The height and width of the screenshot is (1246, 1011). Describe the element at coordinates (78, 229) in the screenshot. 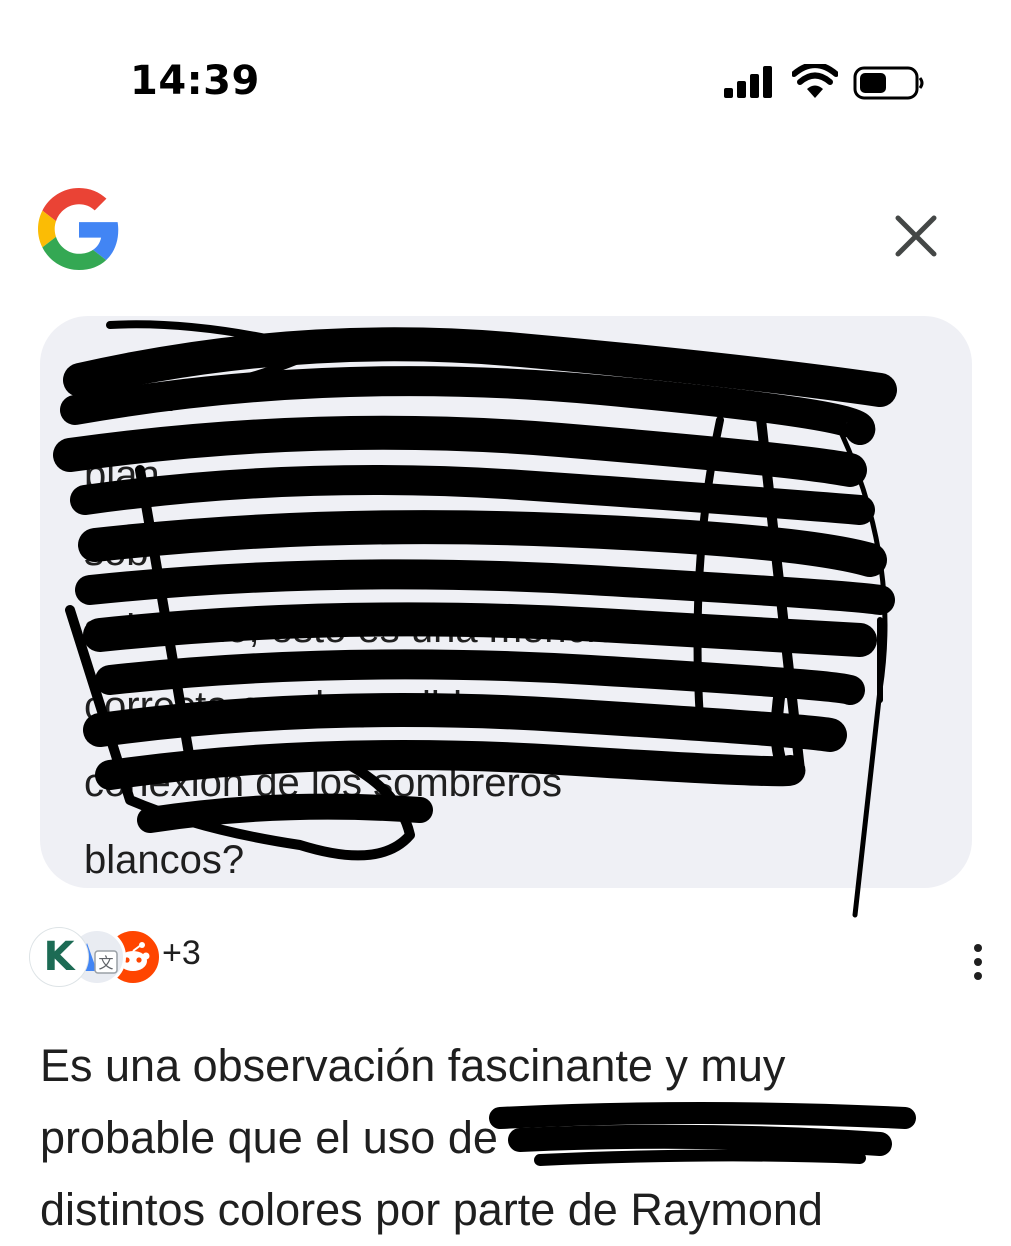

I see `google-logo` at that location.